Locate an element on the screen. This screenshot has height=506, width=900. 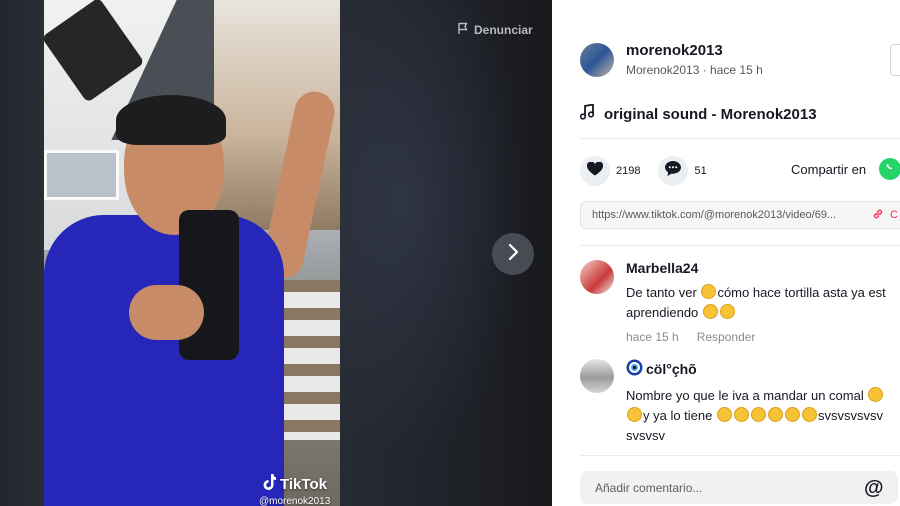
sound-link: original sound - Morenok2013 is located at coordinates (698, 113).